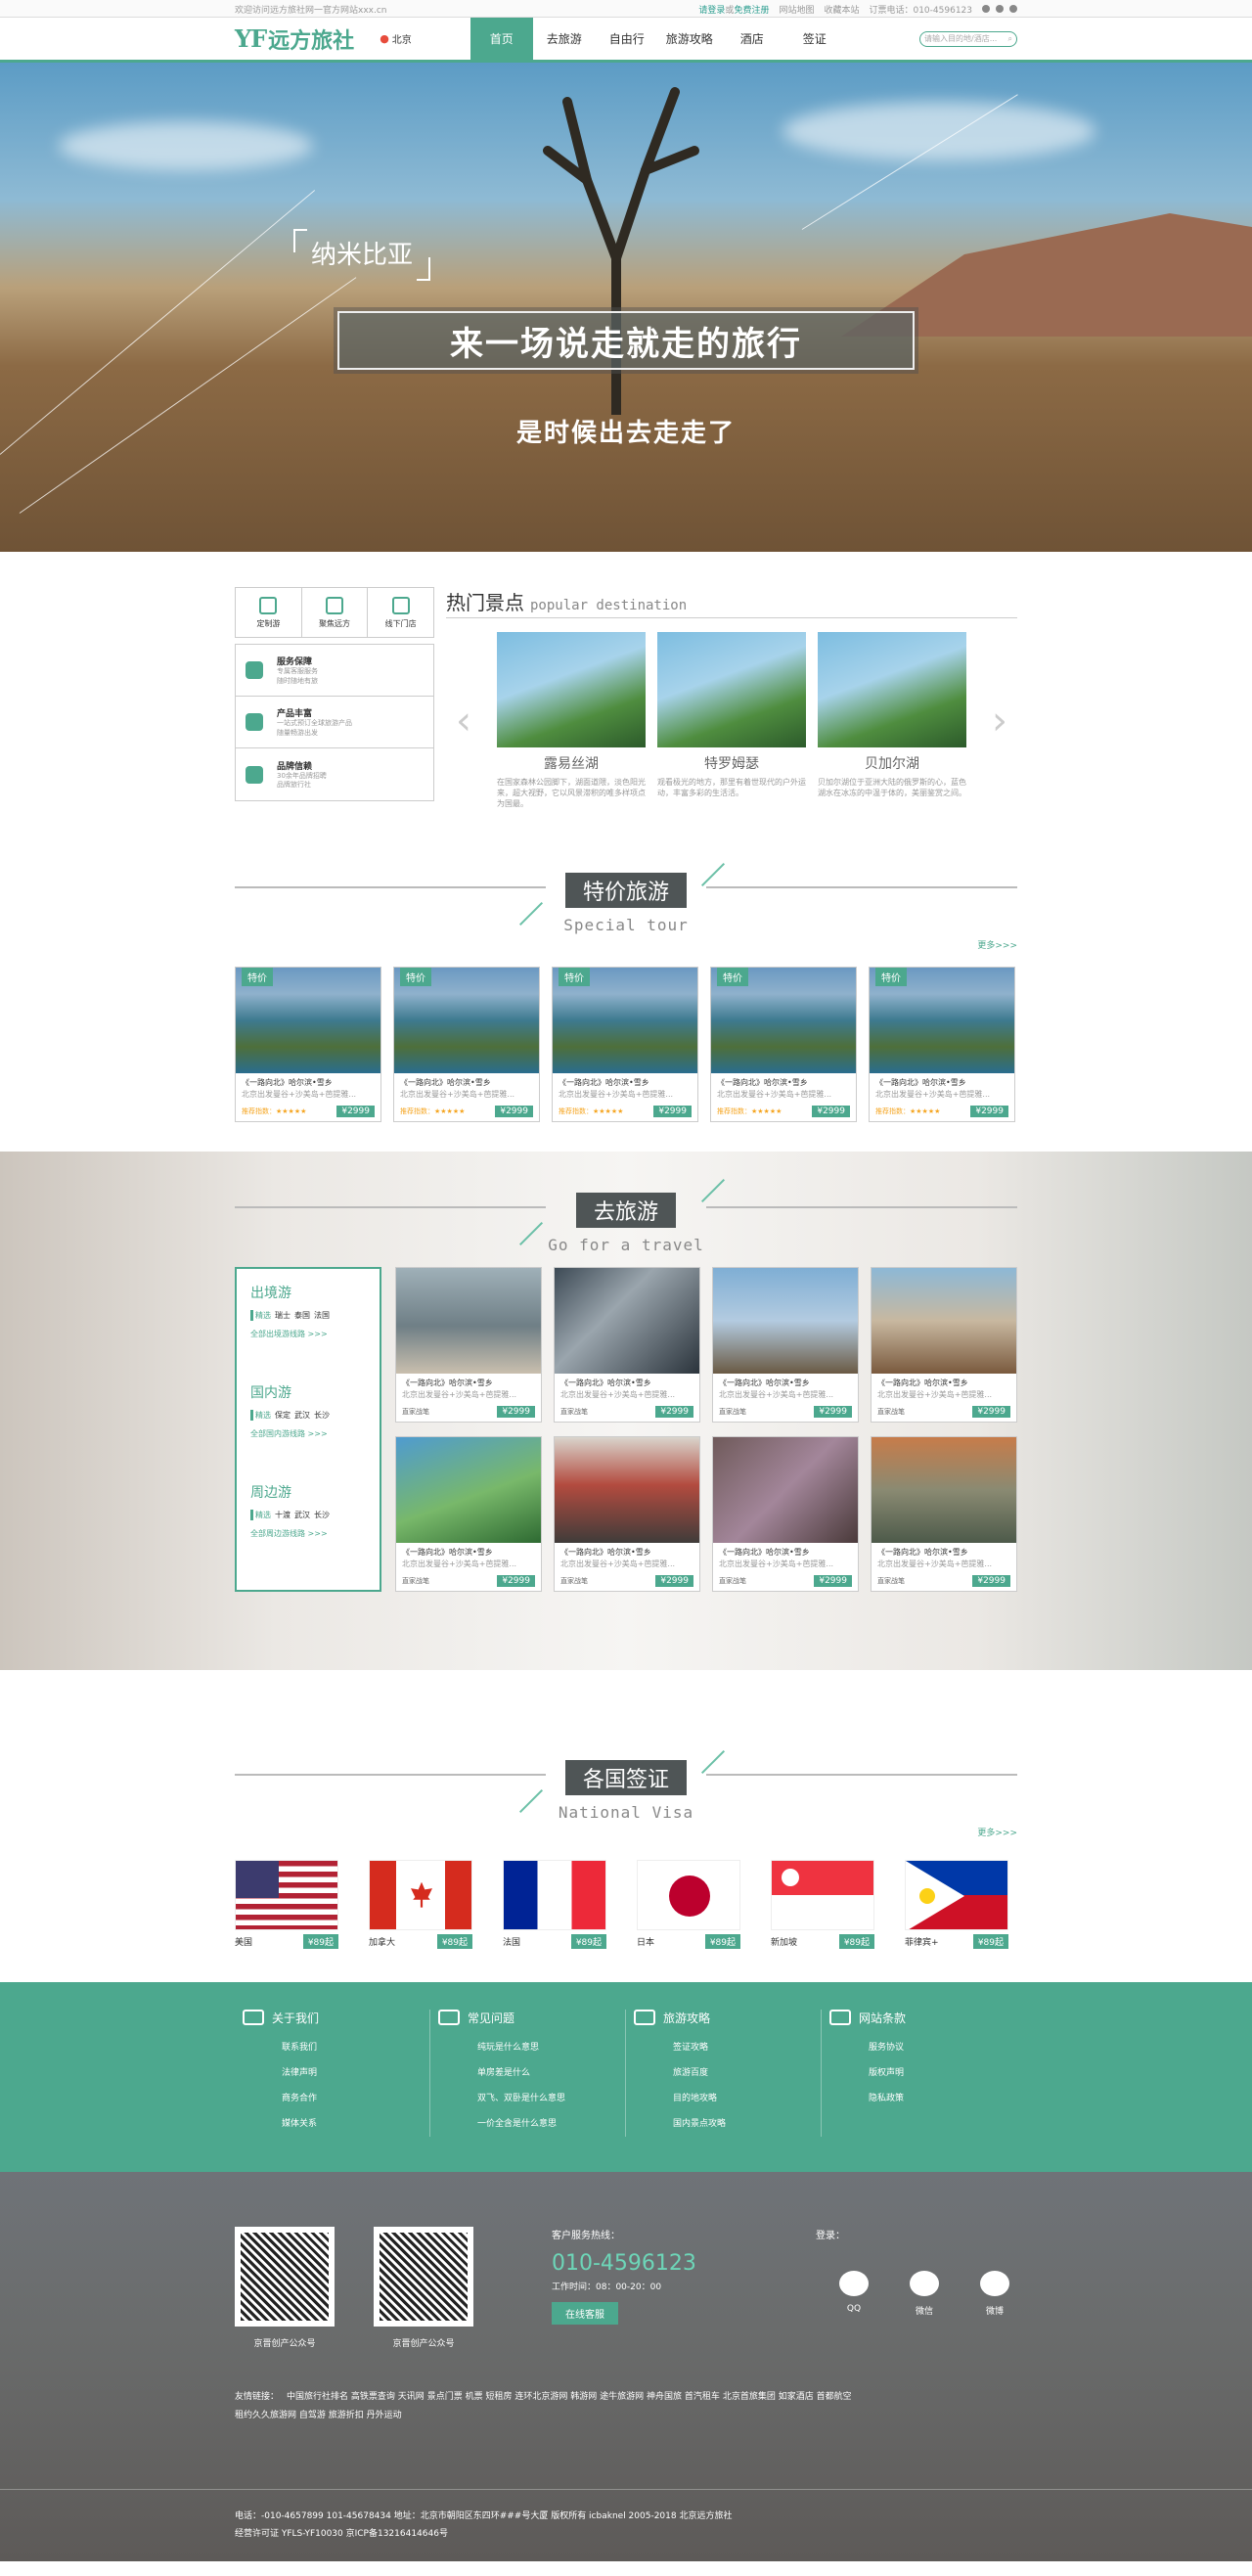  I want to click on location-pin-icon: ●, so click(384, 38).